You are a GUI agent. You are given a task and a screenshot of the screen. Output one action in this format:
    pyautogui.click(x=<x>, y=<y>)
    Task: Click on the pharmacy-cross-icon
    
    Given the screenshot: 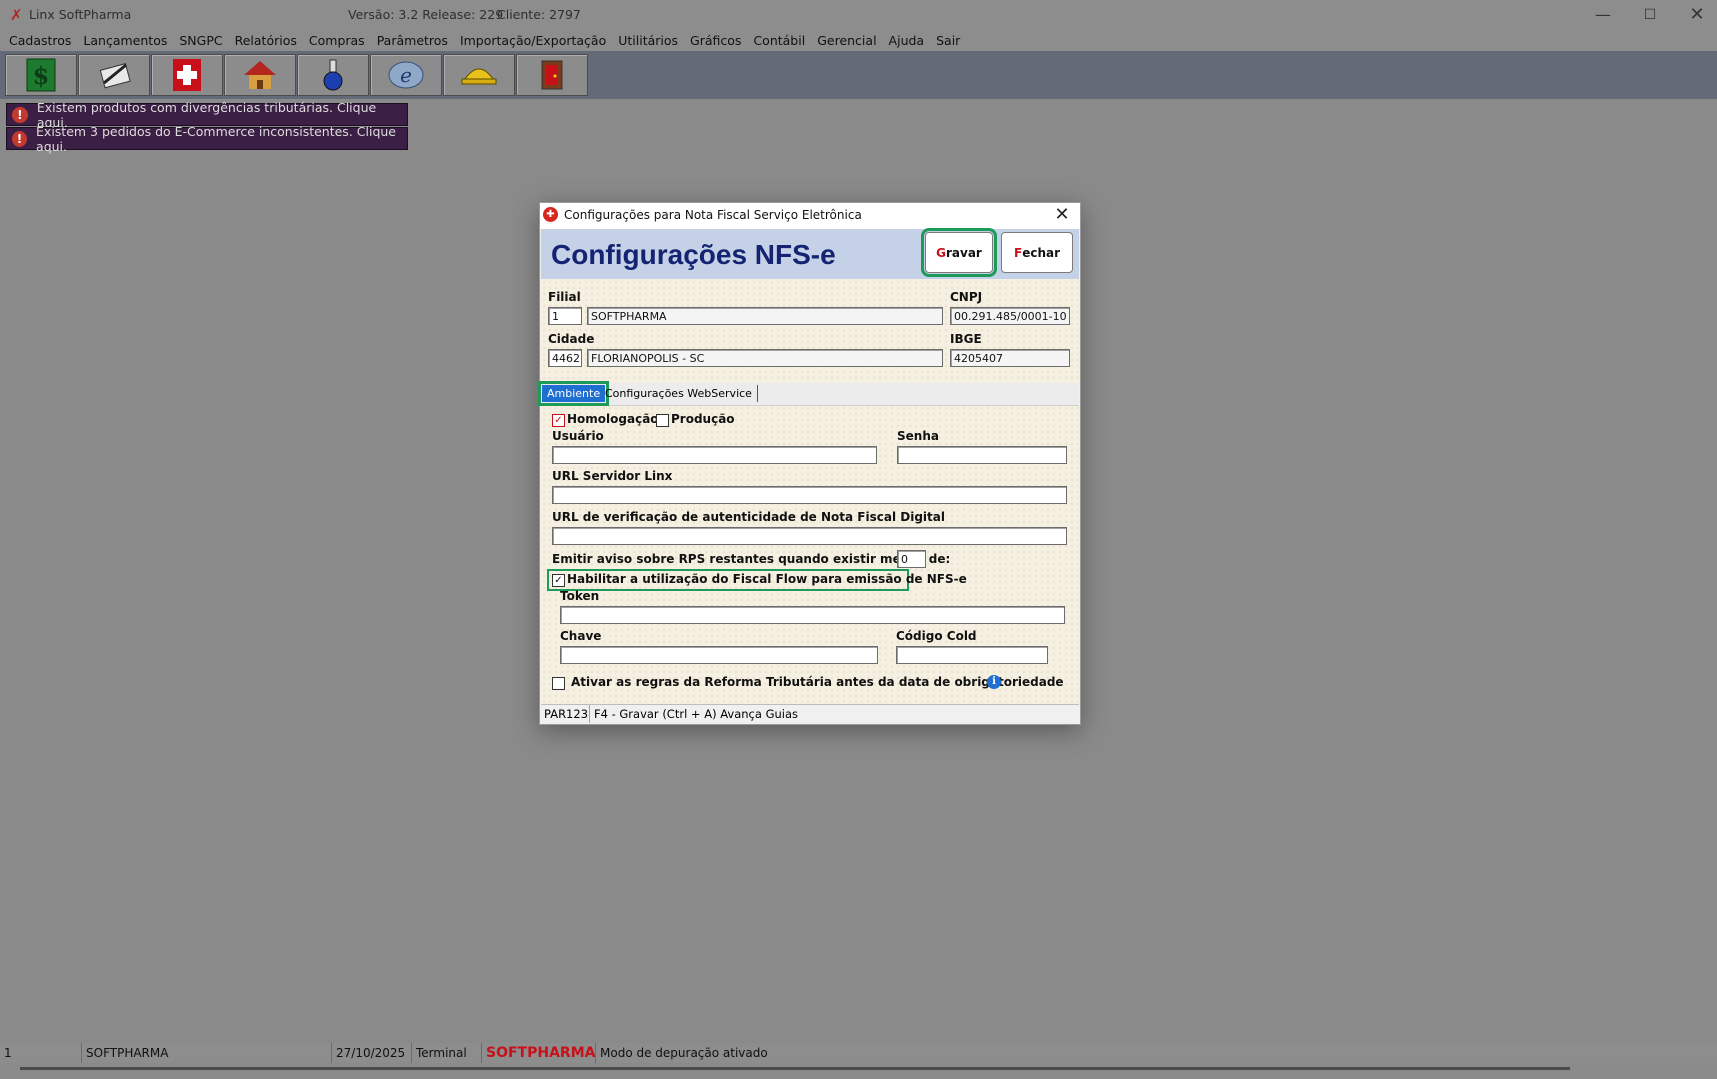 What is the action you would take?
    pyautogui.click(x=187, y=75)
    